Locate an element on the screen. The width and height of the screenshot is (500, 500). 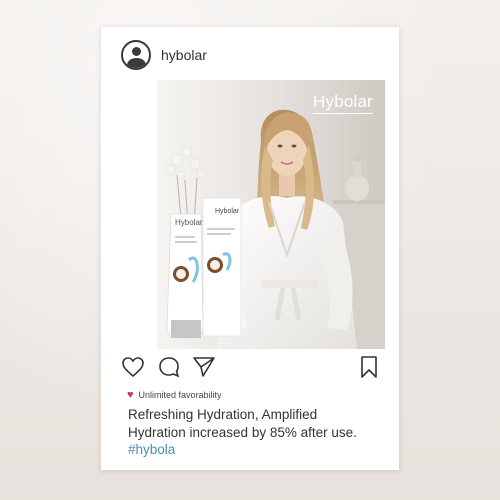
comment-icon is located at coordinates (169, 367).